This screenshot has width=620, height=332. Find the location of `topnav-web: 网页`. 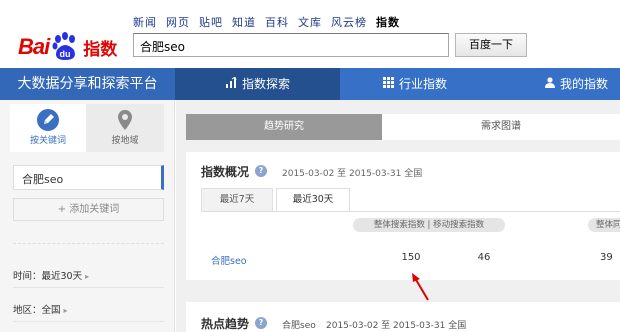

topnav-web: 网页 is located at coordinates (178, 22).